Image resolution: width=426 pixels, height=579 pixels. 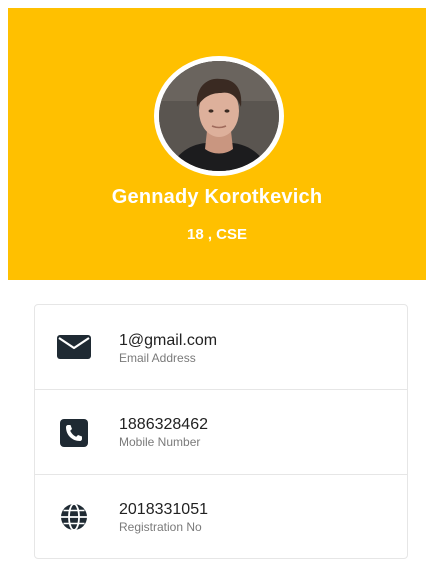 I want to click on avatar-portrait-icon, so click(x=219, y=116).